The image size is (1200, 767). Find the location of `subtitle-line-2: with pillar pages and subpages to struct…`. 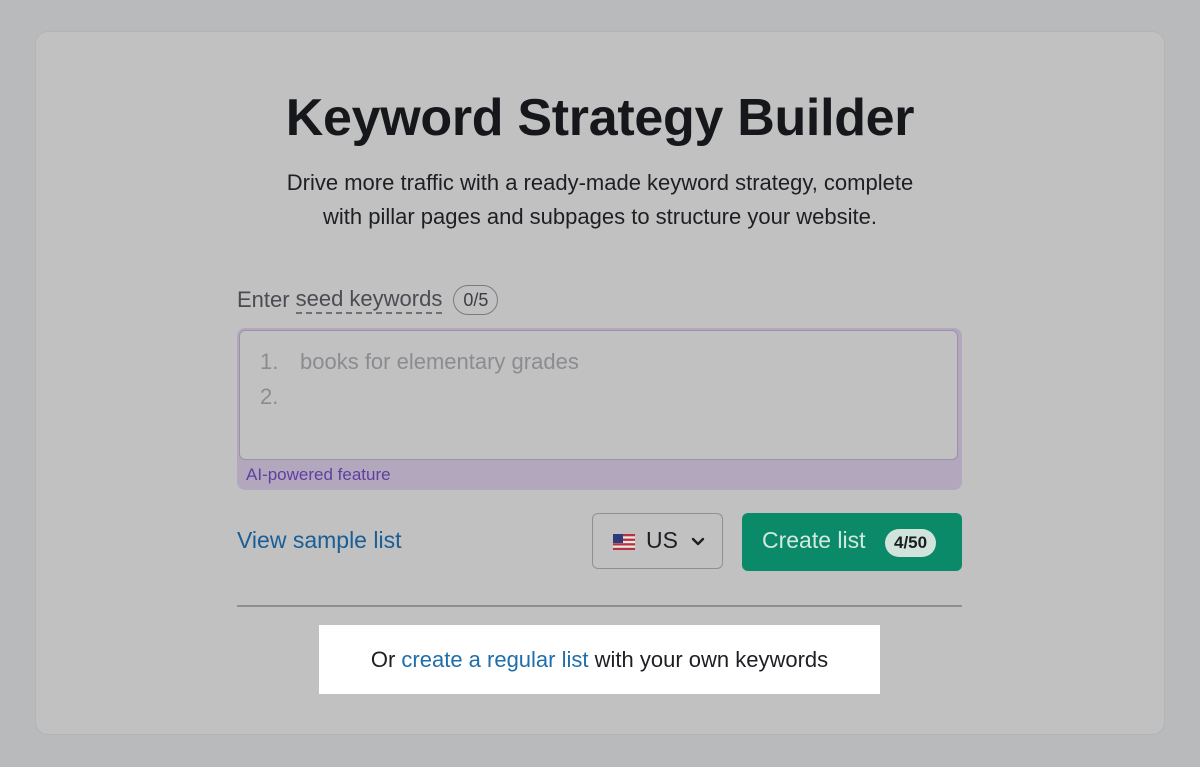

subtitle-line-2: with pillar pages and subpages to struct… is located at coordinates (600, 216).